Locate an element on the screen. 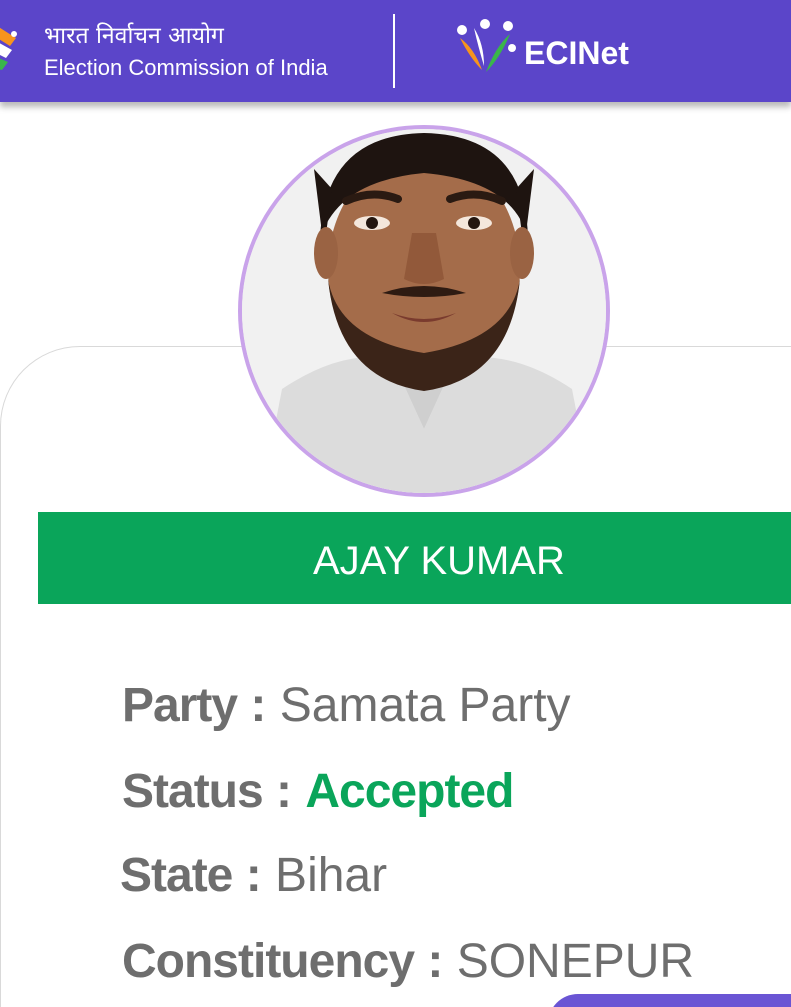  detail-label: State is located at coordinates (176, 875).